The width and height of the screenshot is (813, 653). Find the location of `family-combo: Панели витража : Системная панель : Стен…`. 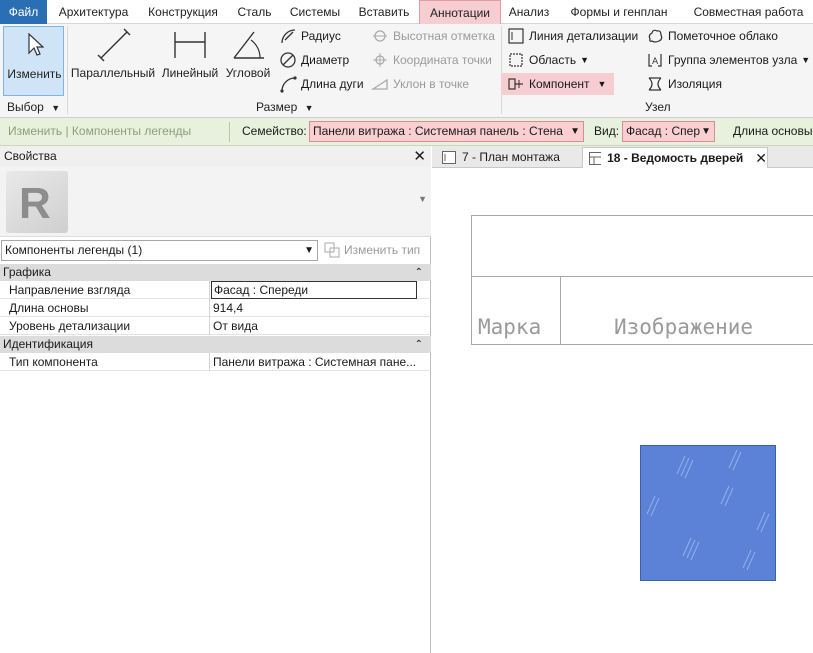

family-combo: Панели витража : Системная панель : Стен… is located at coordinates (446, 131).